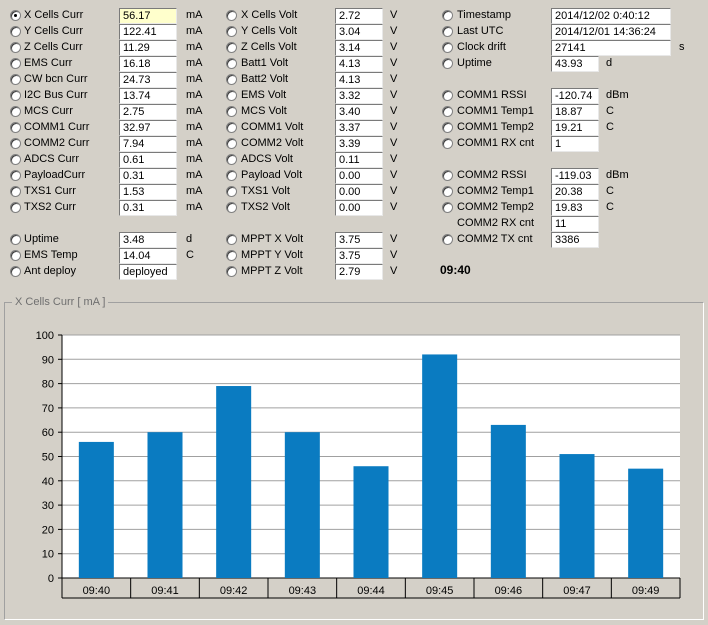 The image size is (708, 625). I want to click on radio-mppt-z-volt, so click(231, 271).